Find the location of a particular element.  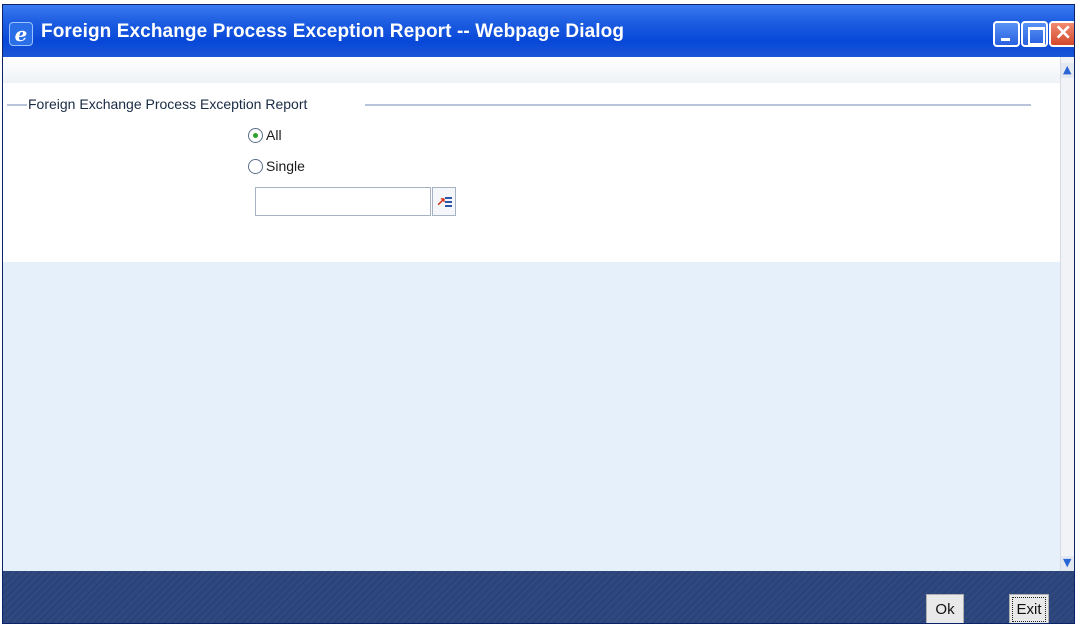

minimize-button is located at coordinates (1006, 34).